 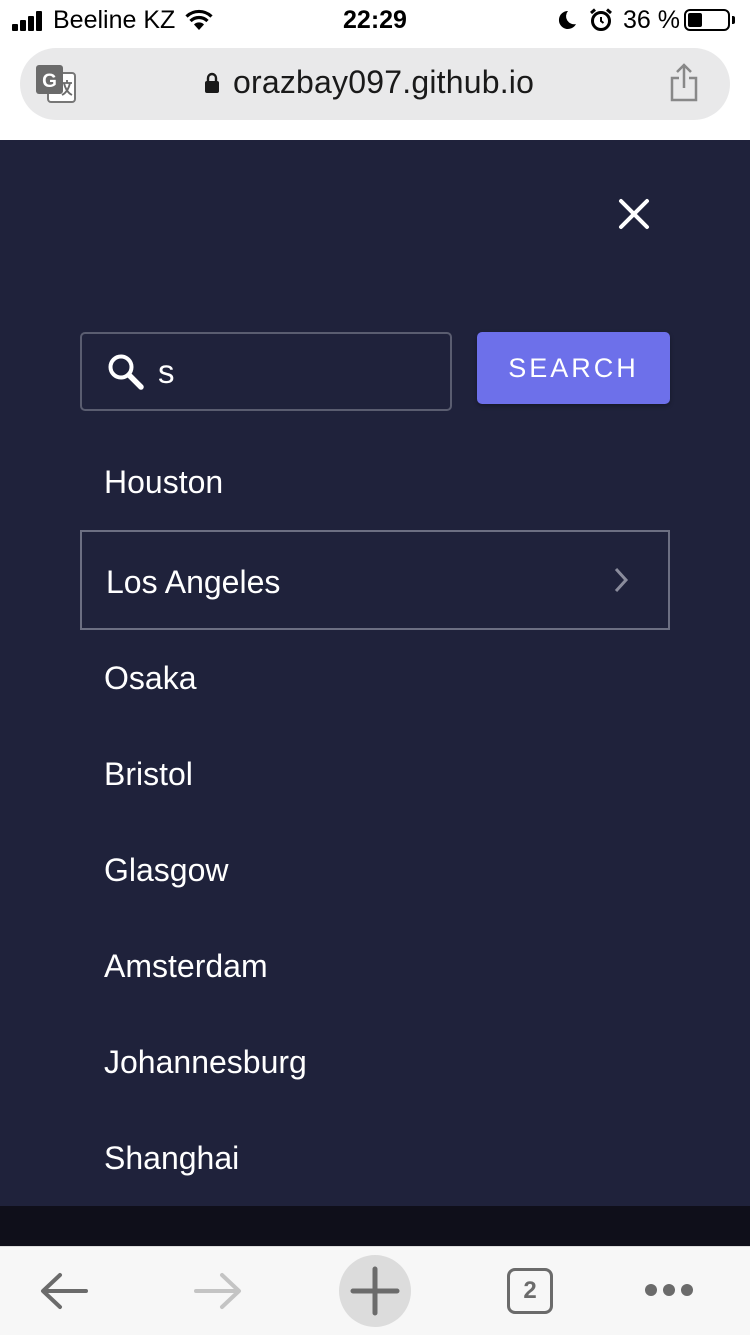 What do you see at coordinates (49, 81) in the screenshot?
I see `svg-text: G` at bounding box center [49, 81].